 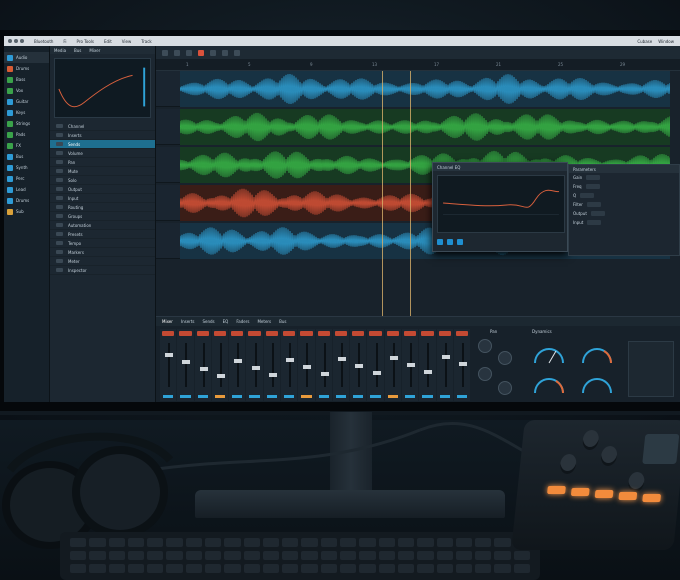 I want to click on menu-item: Window, so click(x=666, y=41).